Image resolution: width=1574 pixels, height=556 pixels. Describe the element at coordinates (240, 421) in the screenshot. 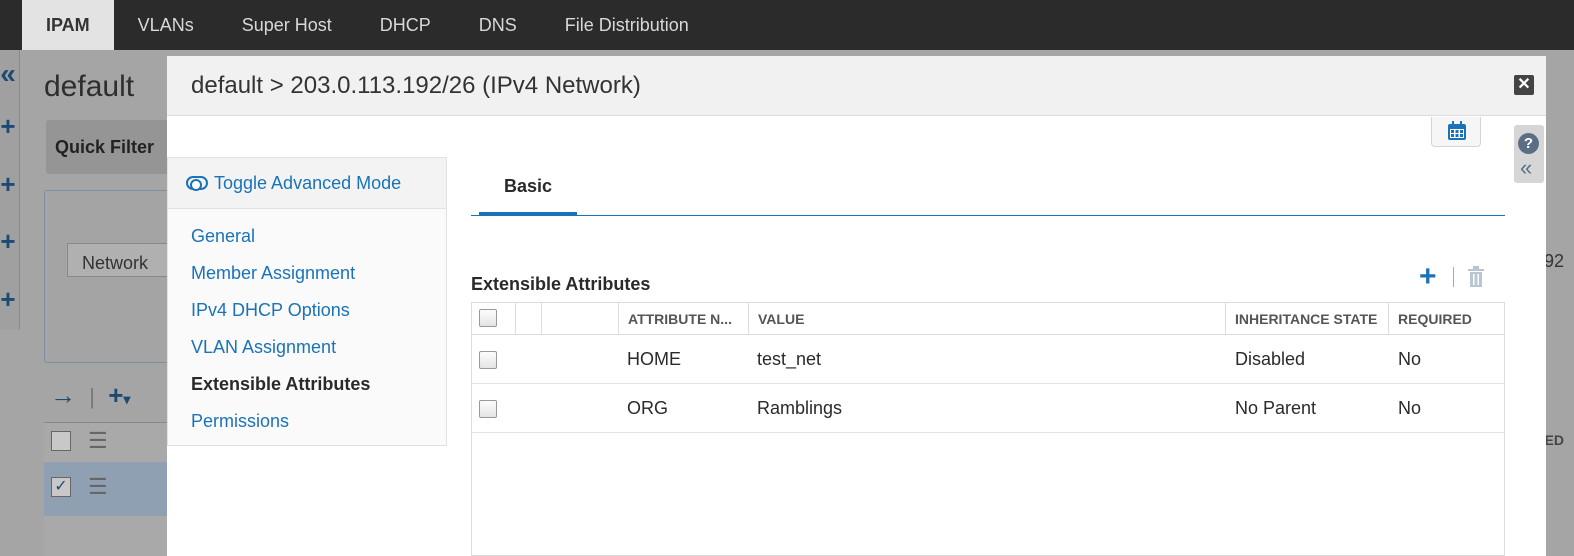

I see `nav-item-permissions: Permissions` at that location.